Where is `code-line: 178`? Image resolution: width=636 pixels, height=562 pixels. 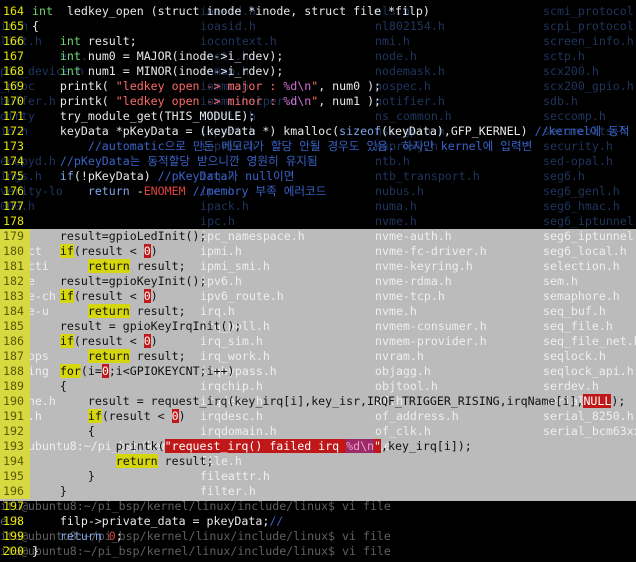 code-line: 178 is located at coordinates (318, 221).